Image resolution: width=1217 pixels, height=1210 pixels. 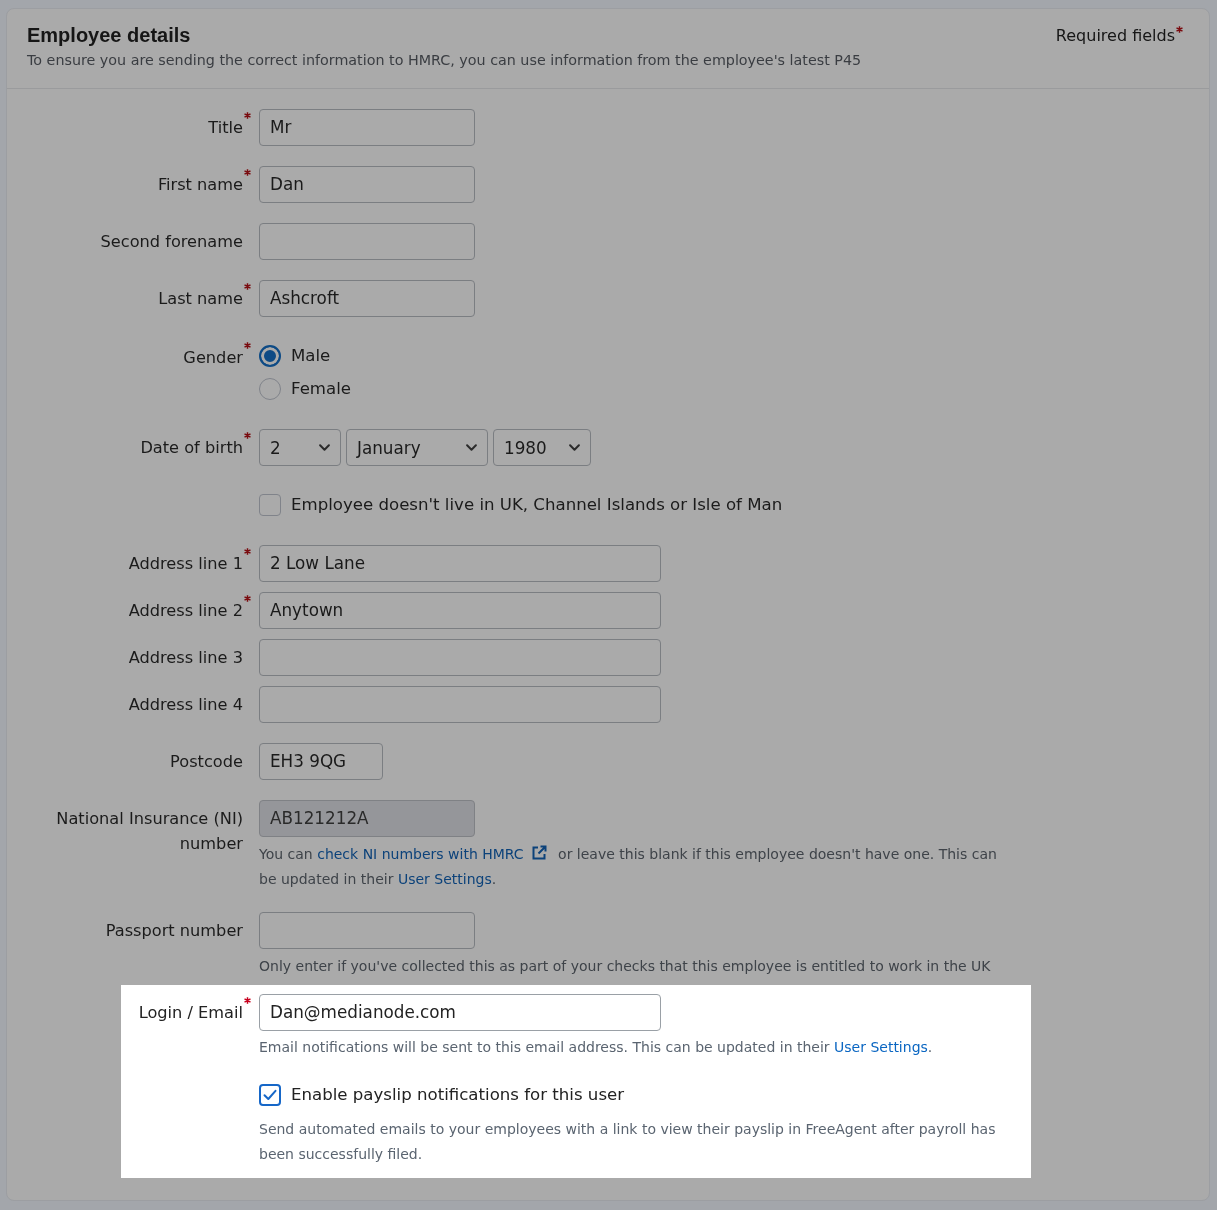 I want to click on dropdown: 2, so click(x=300, y=447).